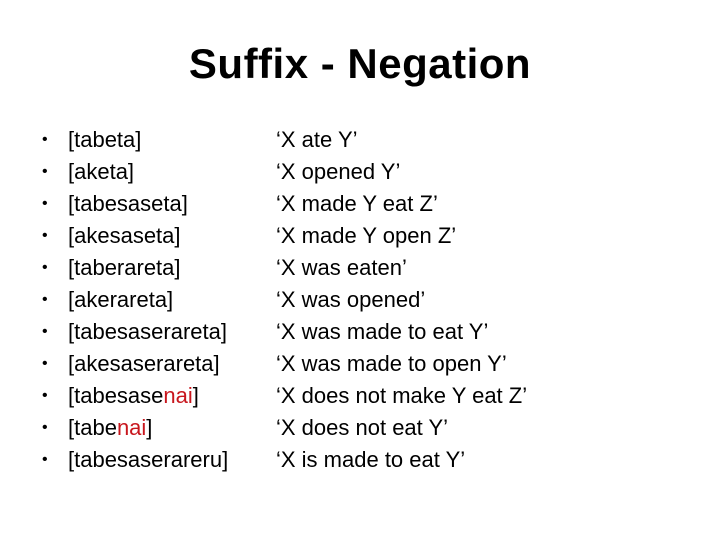  I want to click on verb-form: [taberareta], so click(124, 268).